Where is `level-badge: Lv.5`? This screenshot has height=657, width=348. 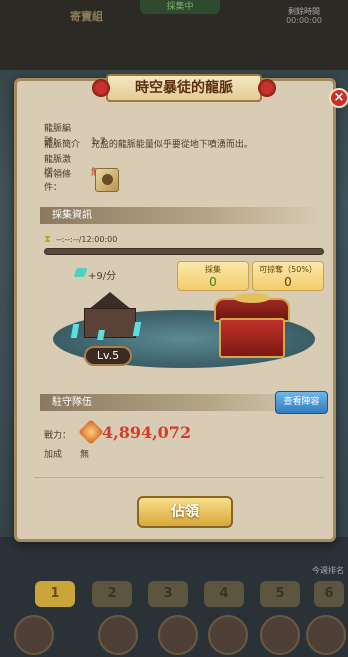 level-badge: Lv.5 is located at coordinates (108, 356).